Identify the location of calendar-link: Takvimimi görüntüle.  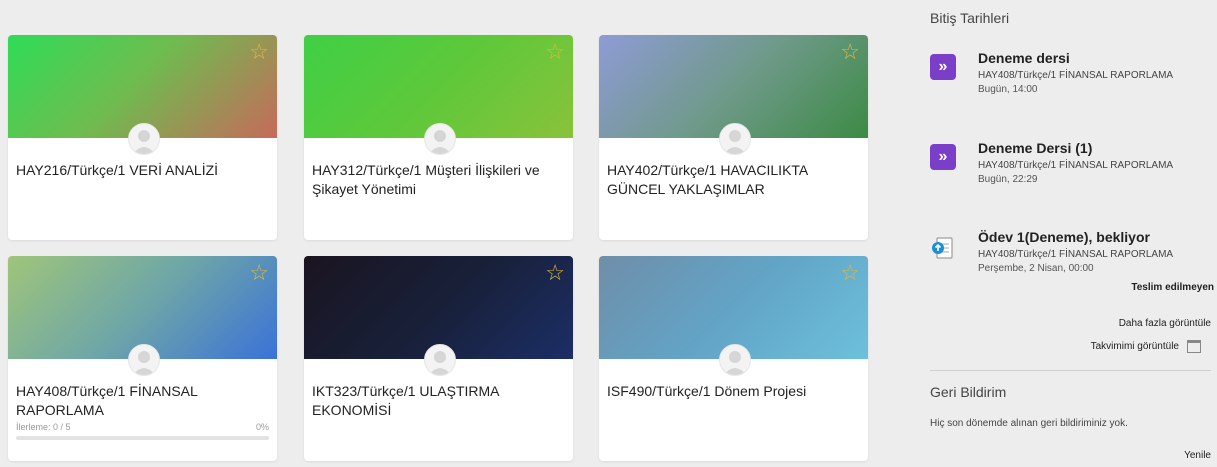
(1146, 346).